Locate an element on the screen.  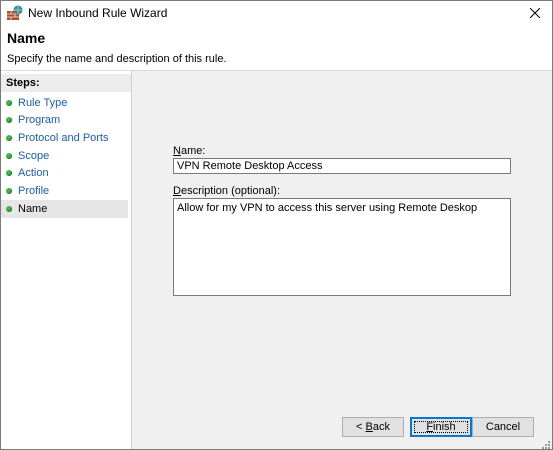
step-name: Name is located at coordinates (64, 209).